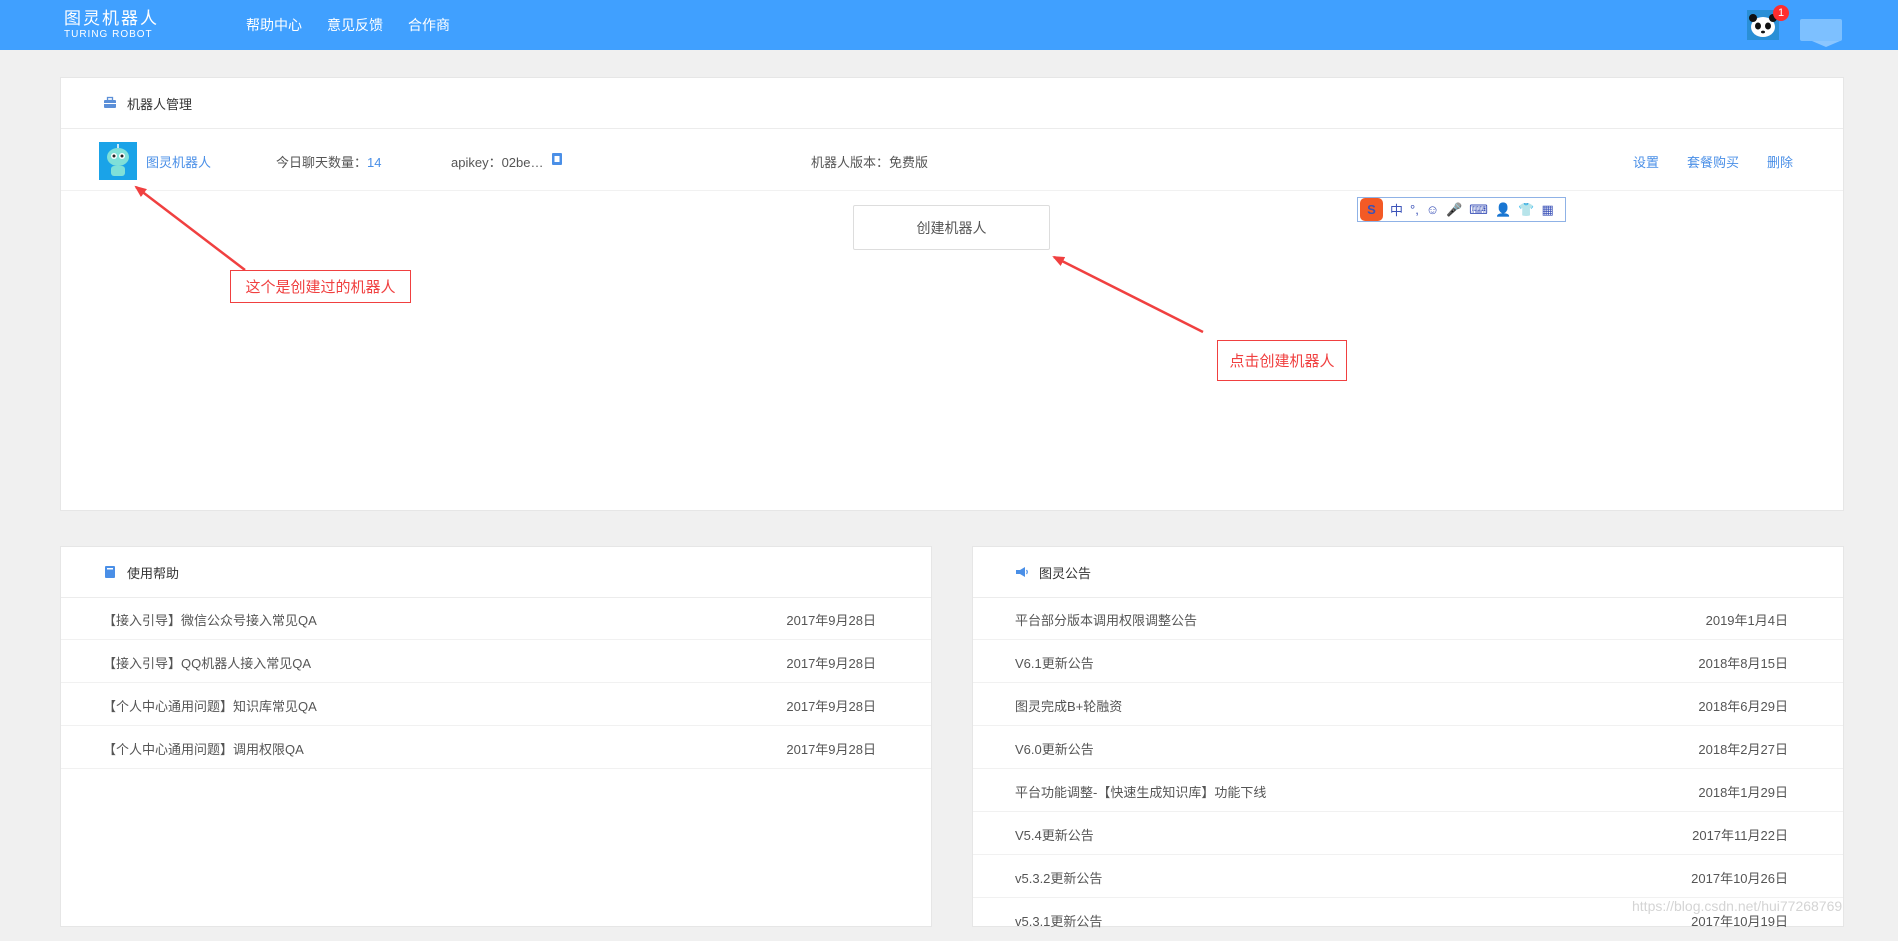 This screenshot has width=1898, height=941. What do you see at coordinates (203, 748) in the screenshot?
I see `help-item-title: 【个人中心通用问题】调用权限QA` at bounding box center [203, 748].